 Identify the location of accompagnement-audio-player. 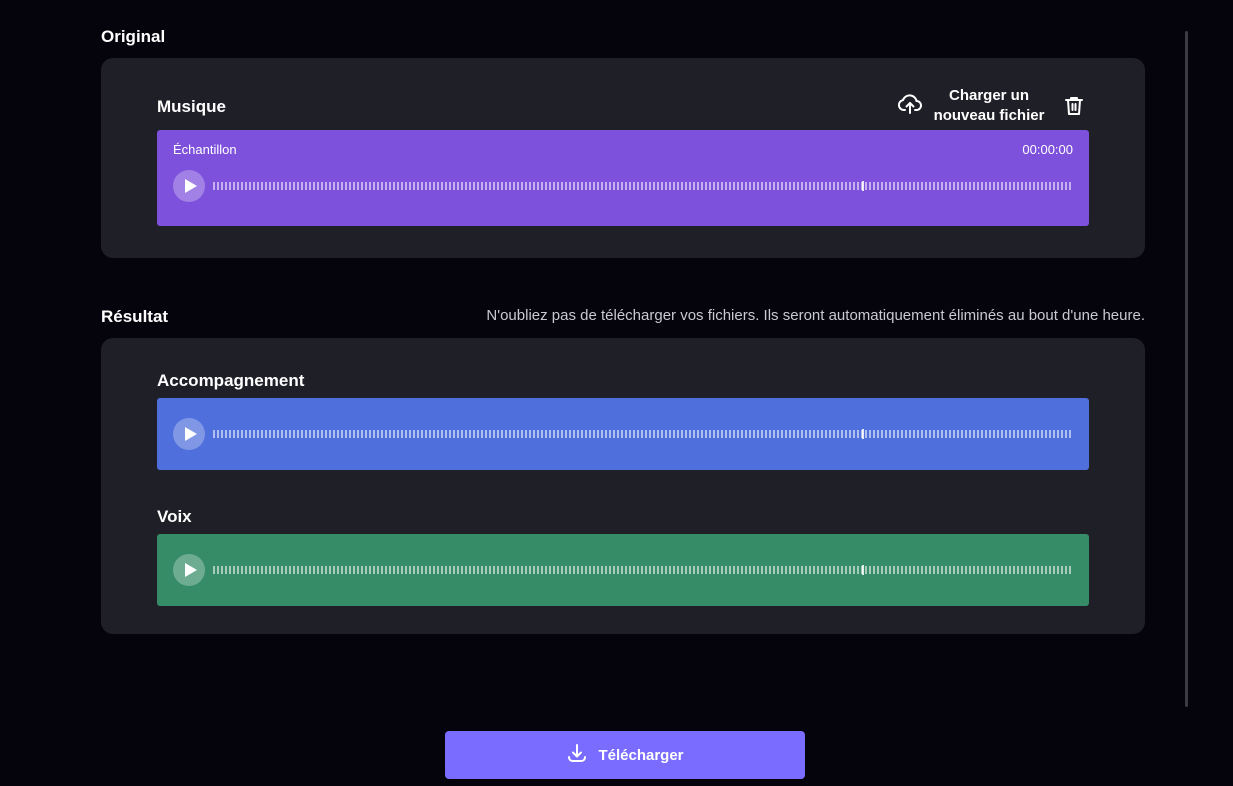
(623, 434).